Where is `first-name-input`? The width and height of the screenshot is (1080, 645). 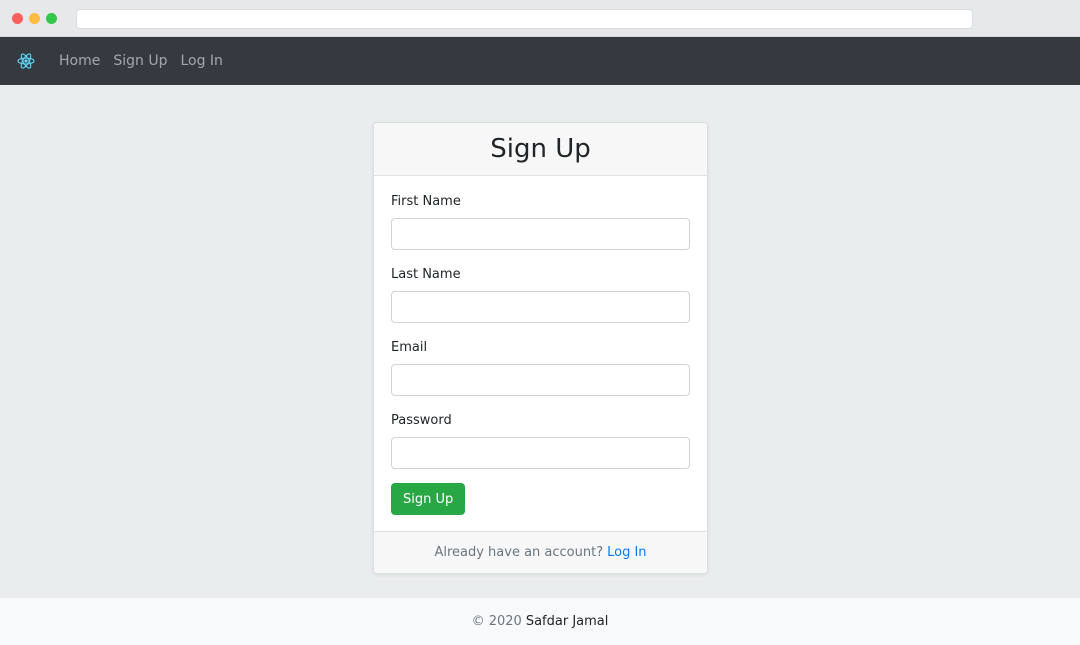 first-name-input is located at coordinates (540, 234).